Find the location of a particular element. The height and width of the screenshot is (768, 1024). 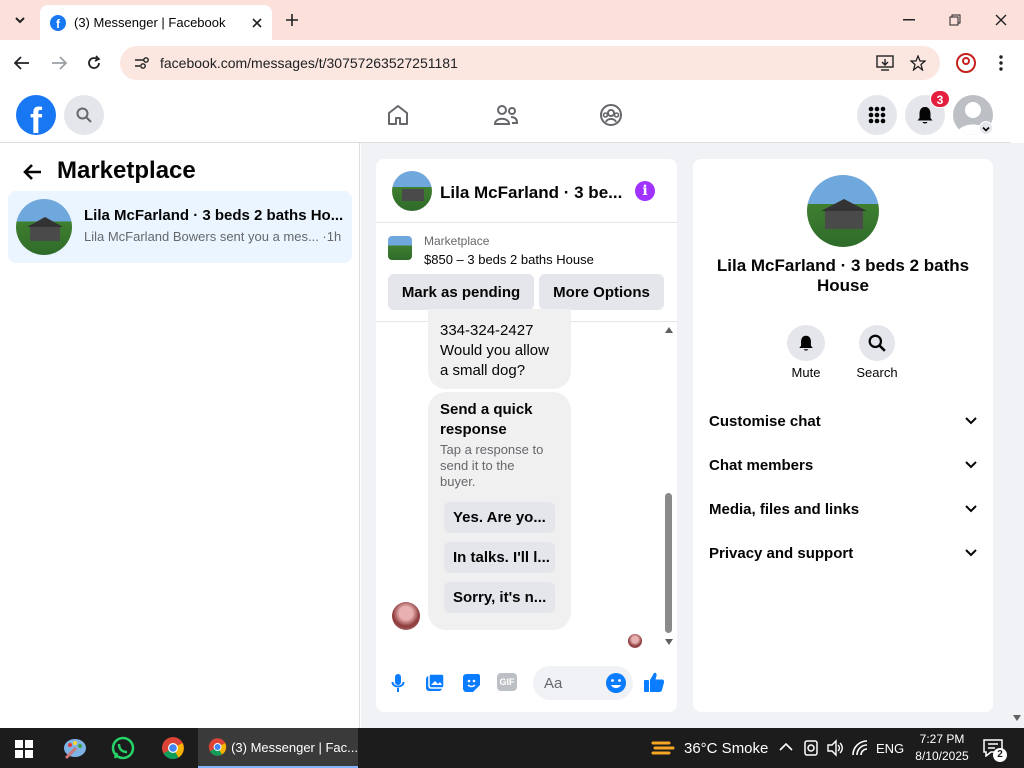

more-options-button: More Options is located at coordinates (601, 292).